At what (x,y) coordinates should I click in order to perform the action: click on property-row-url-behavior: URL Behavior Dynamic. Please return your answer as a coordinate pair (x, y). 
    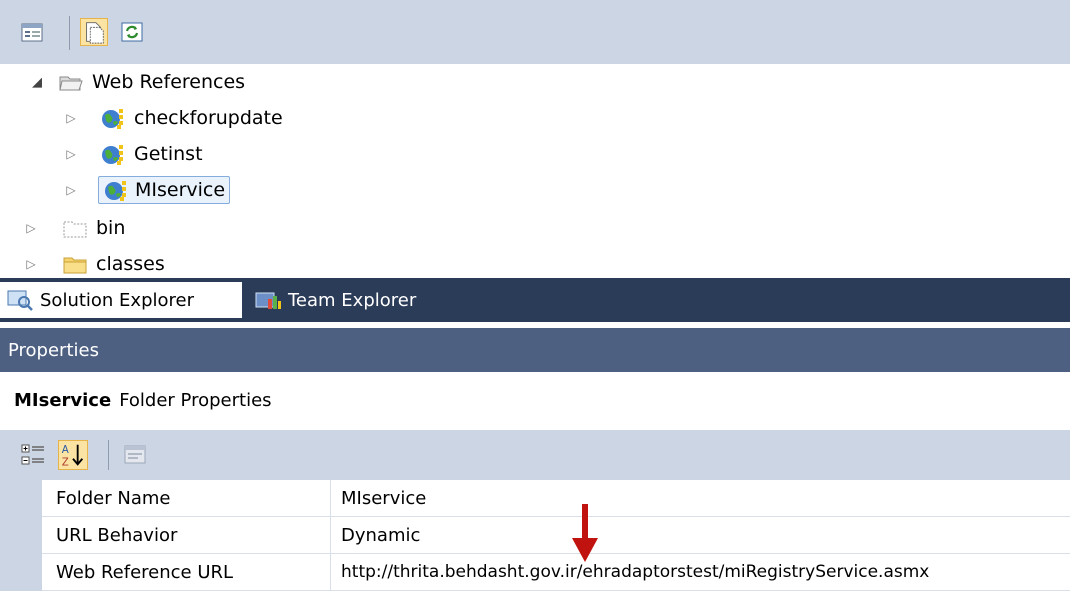
    Looking at the image, I should click on (535, 535).